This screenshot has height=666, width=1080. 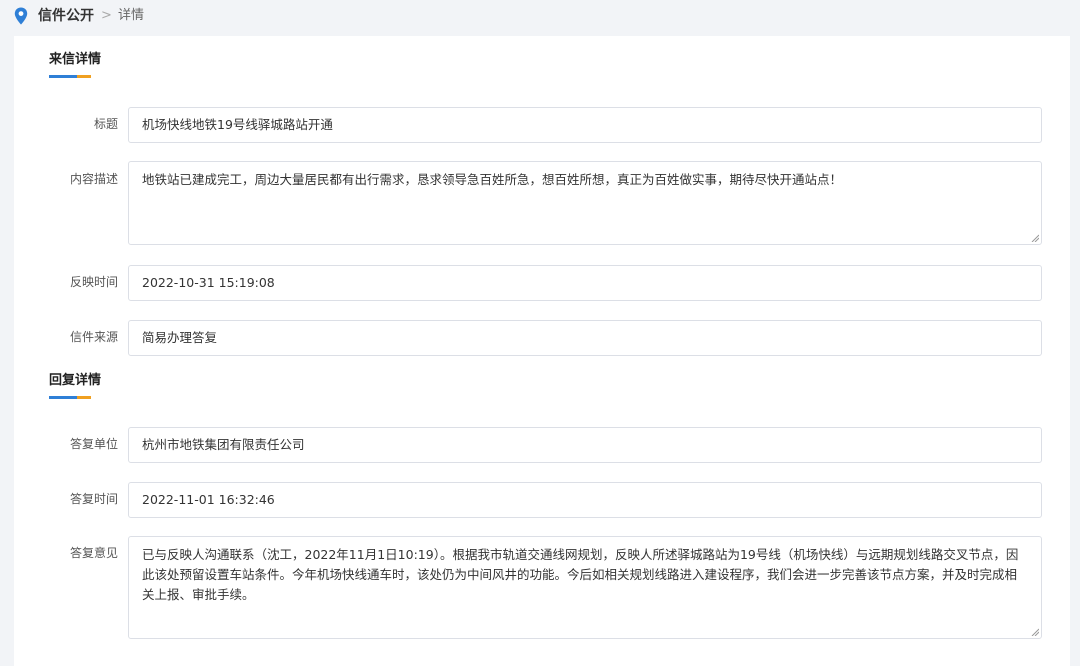 I want to click on reply-opinion-label: 答复意见, so click(x=93, y=553).